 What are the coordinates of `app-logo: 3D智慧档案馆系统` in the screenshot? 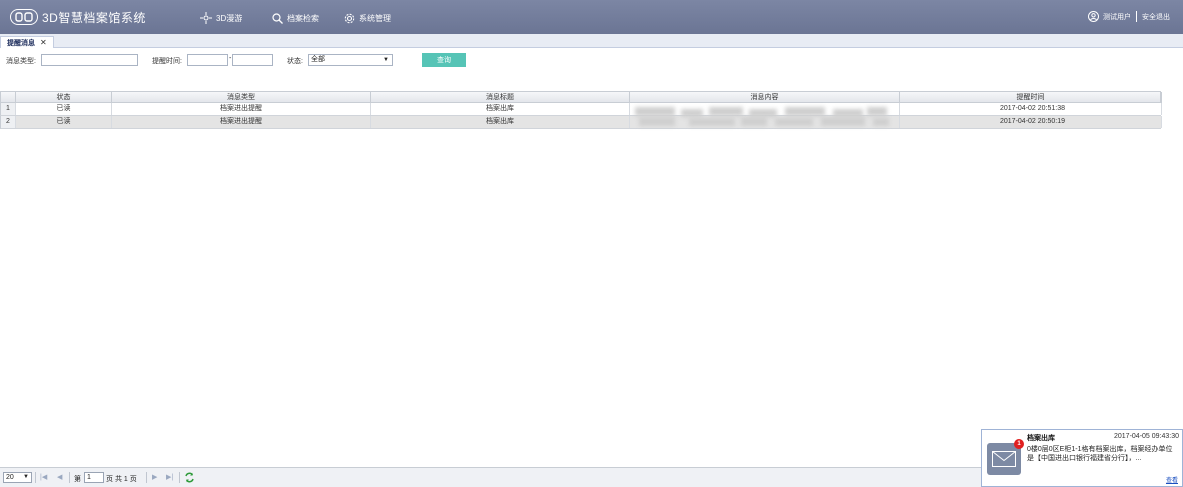 It's located at (78, 17).